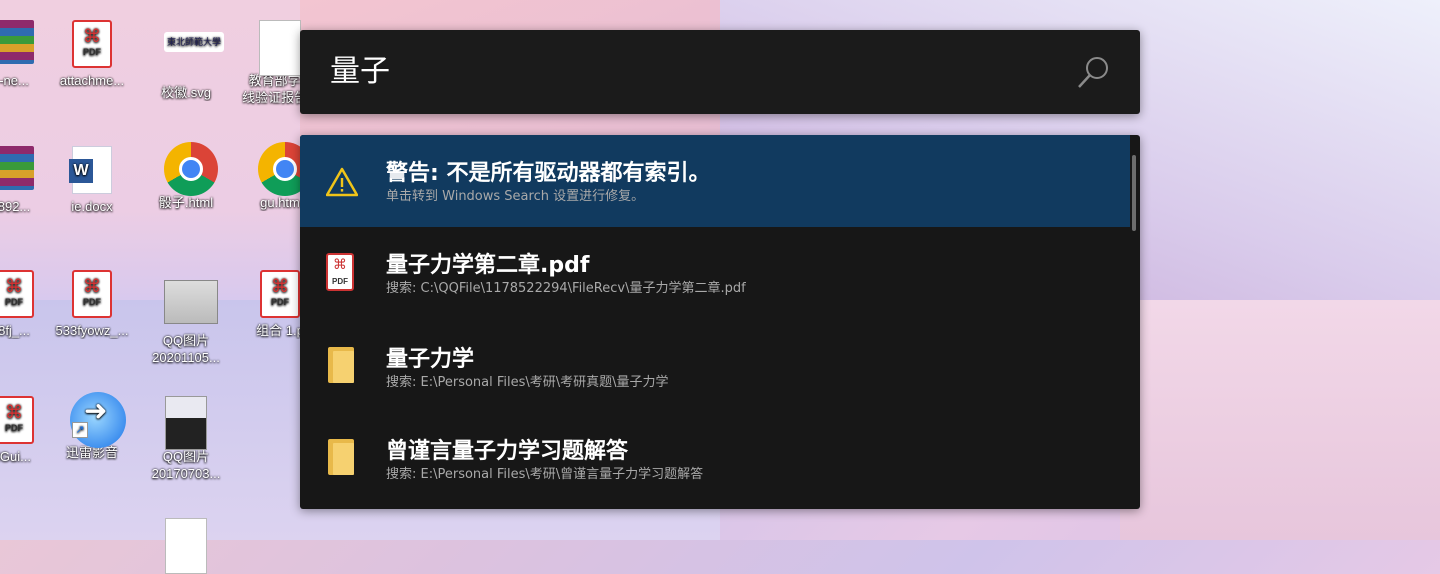 The width and height of the screenshot is (1440, 574). I want to click on desktop-icon, so click(186, 546).